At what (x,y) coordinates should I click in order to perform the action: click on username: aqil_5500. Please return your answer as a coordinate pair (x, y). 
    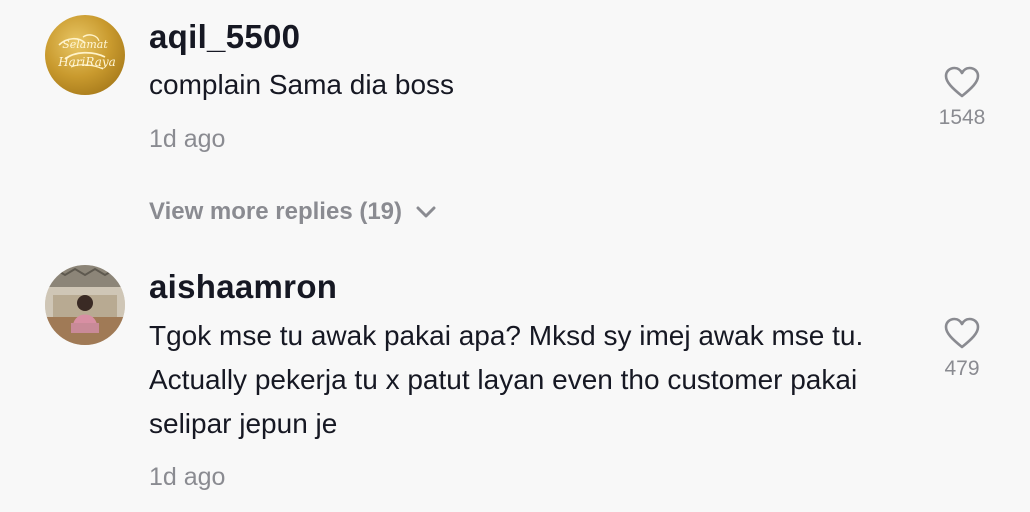
    Looking at the image, I should click on (224, 37).